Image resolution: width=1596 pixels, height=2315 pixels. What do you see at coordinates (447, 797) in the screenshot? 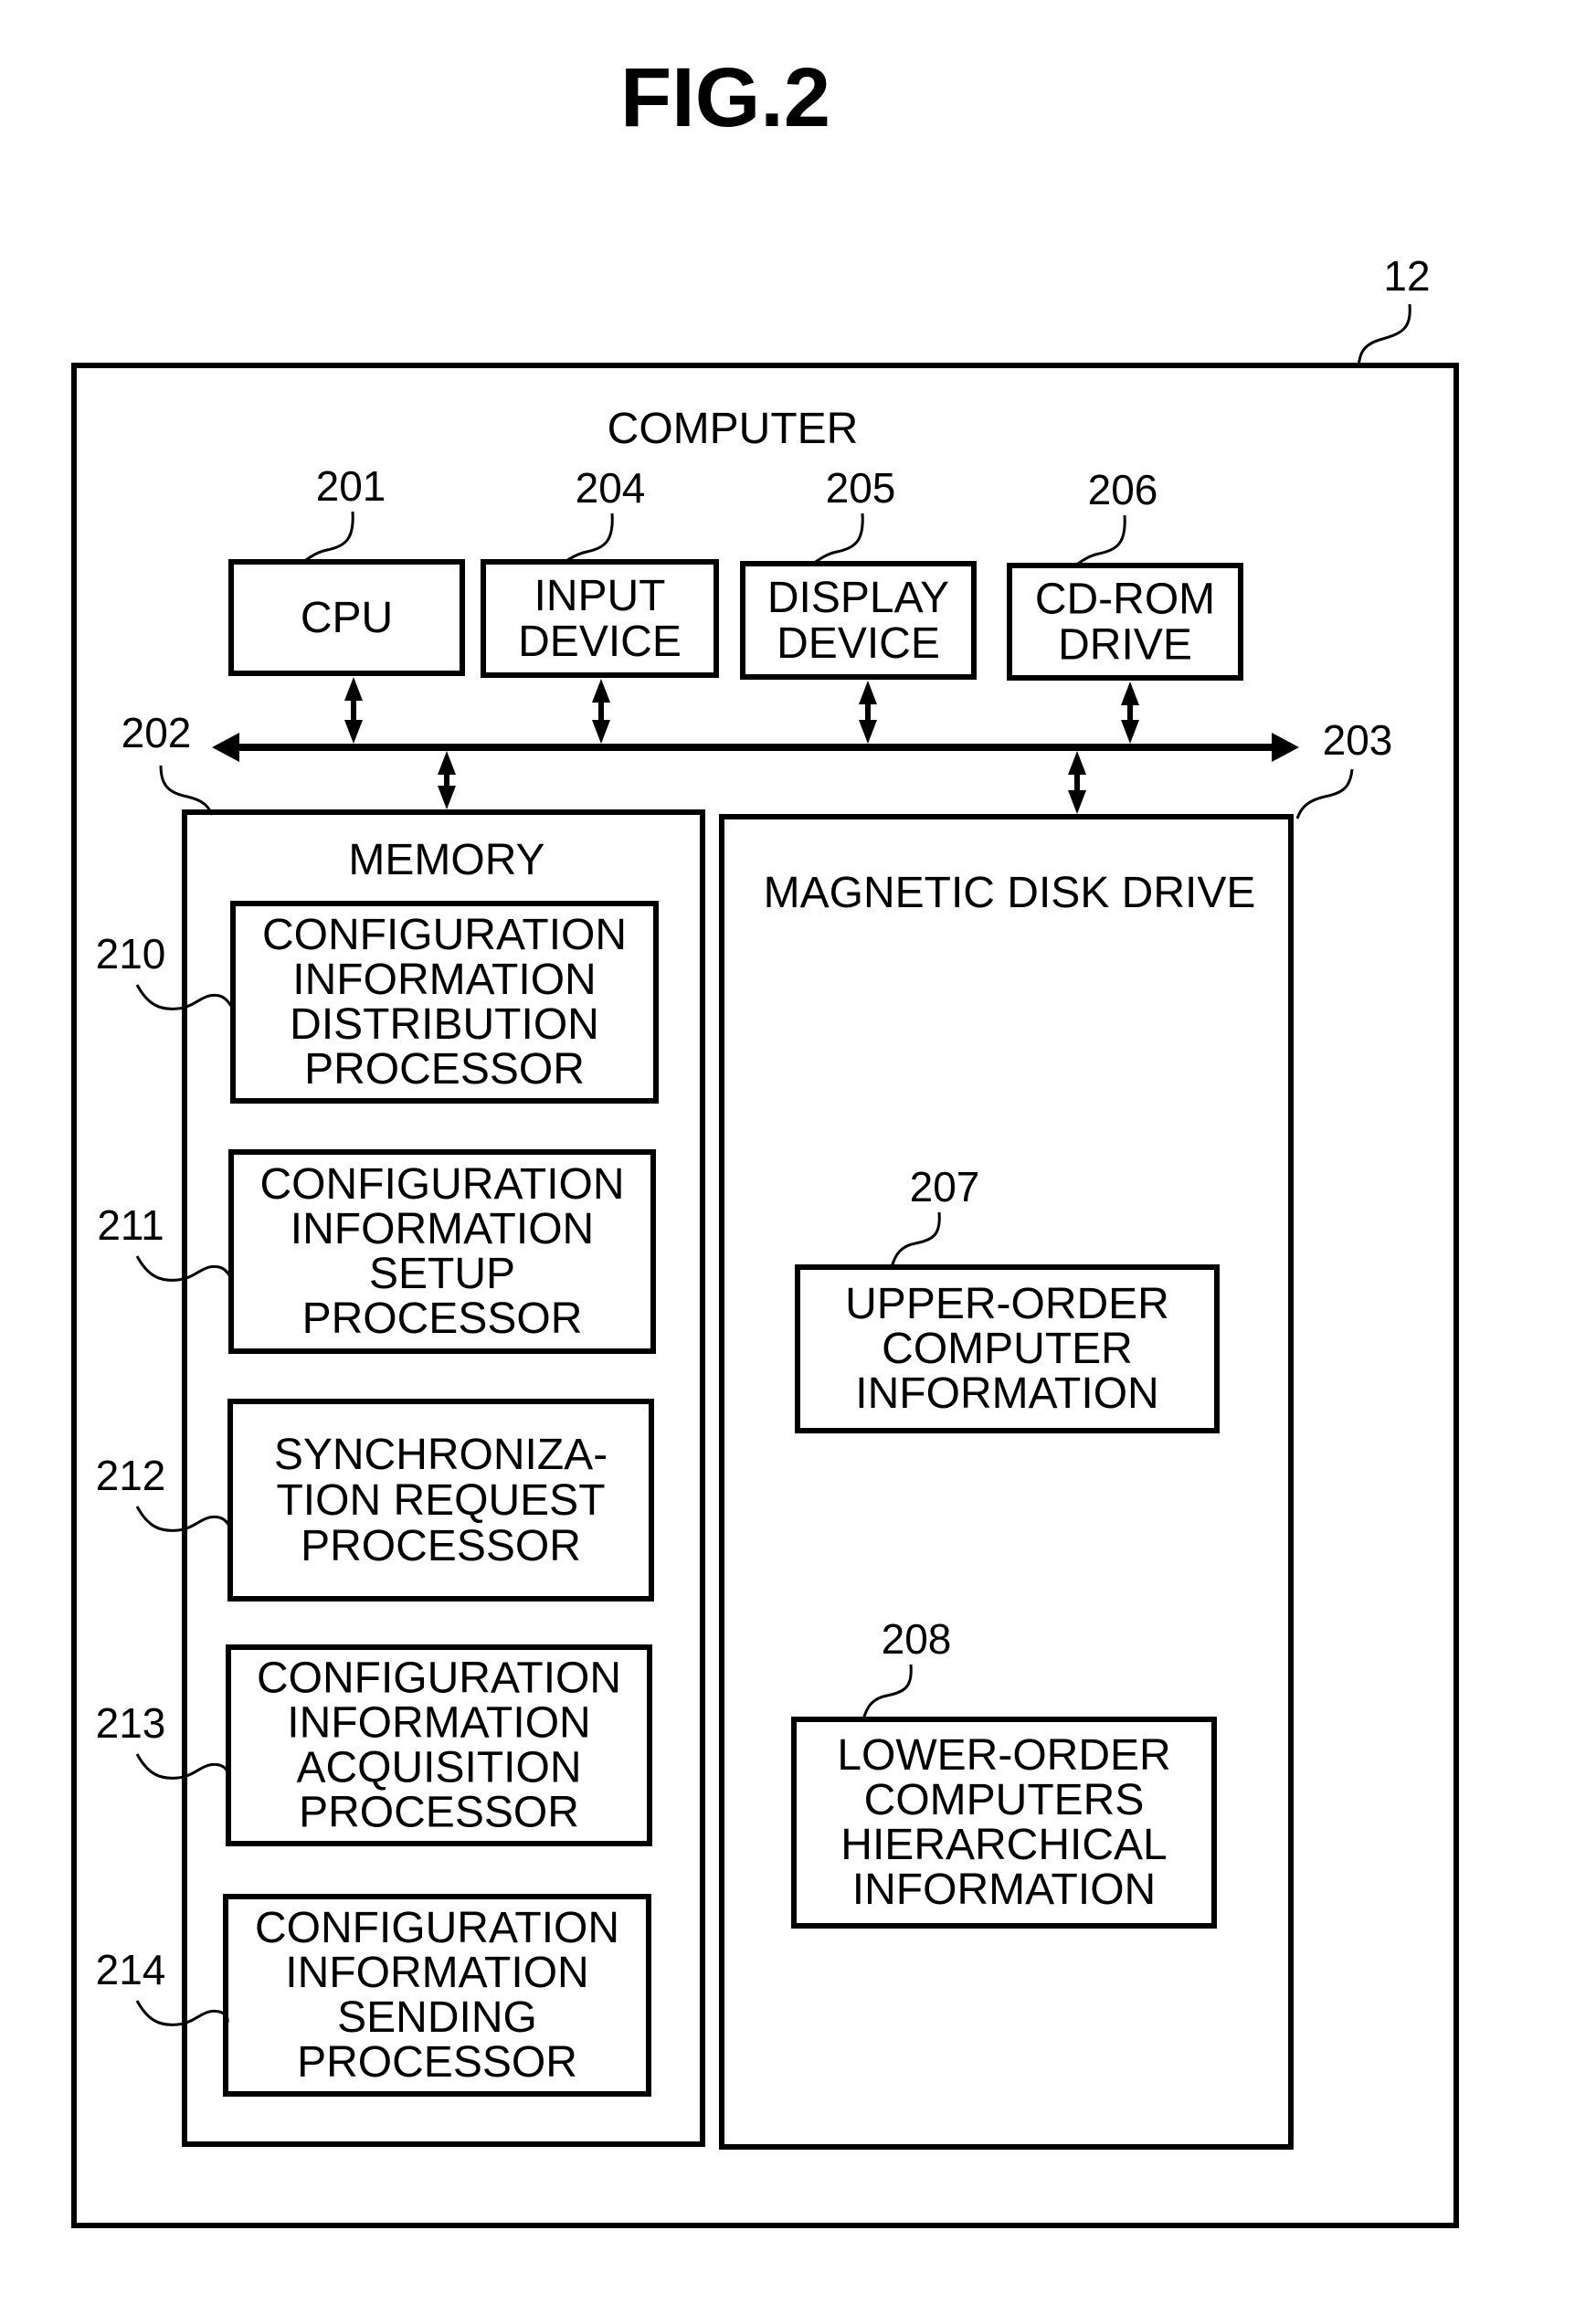
I see `memory-bus-connector-down-arrowhead` at bounding box center [447, 797].